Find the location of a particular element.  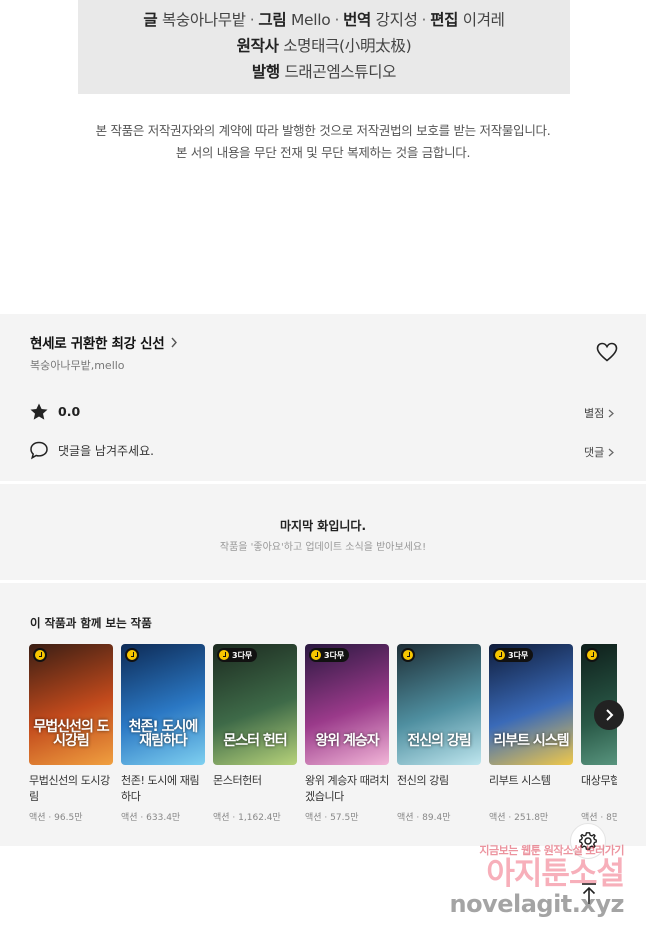

recommendation-card: 3다무몬스터 헌터몬스터헌터액션 · 1,162.4만 is located at coordinates (255, 733).